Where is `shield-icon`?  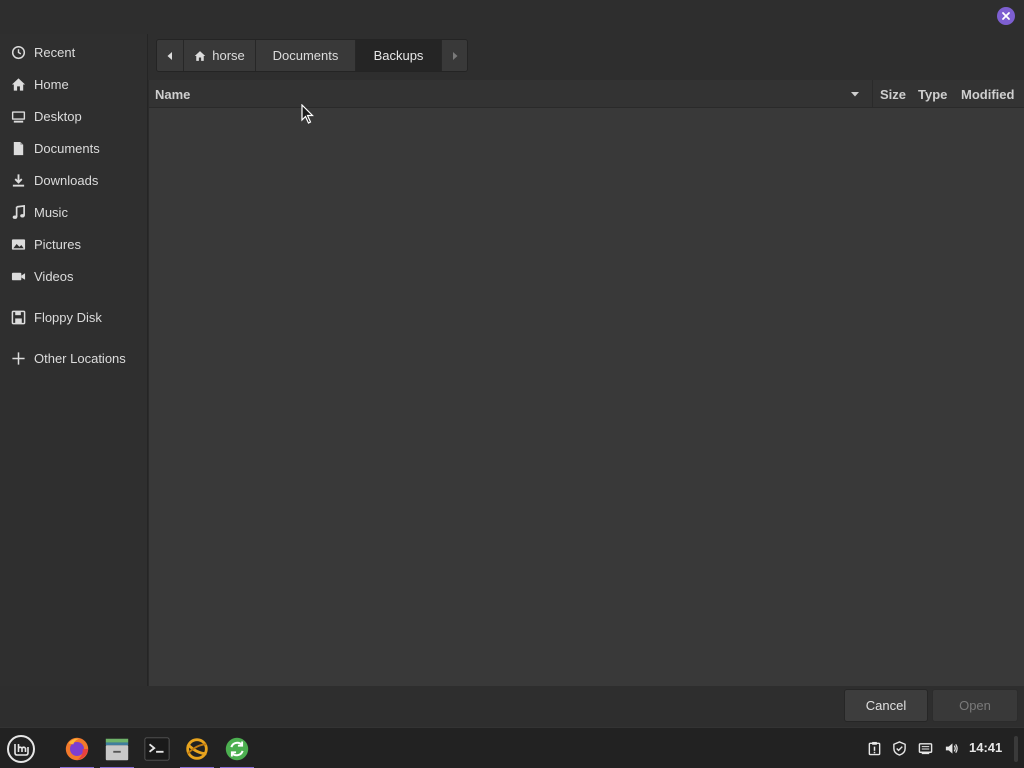
shield-icon is located at coordinates (899, 748).